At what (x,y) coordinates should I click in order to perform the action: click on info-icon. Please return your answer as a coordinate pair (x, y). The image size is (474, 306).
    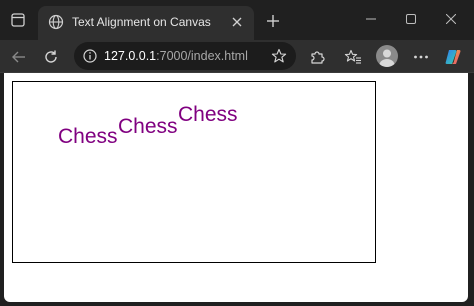
    Looking at the image, I should click on (90, 56).